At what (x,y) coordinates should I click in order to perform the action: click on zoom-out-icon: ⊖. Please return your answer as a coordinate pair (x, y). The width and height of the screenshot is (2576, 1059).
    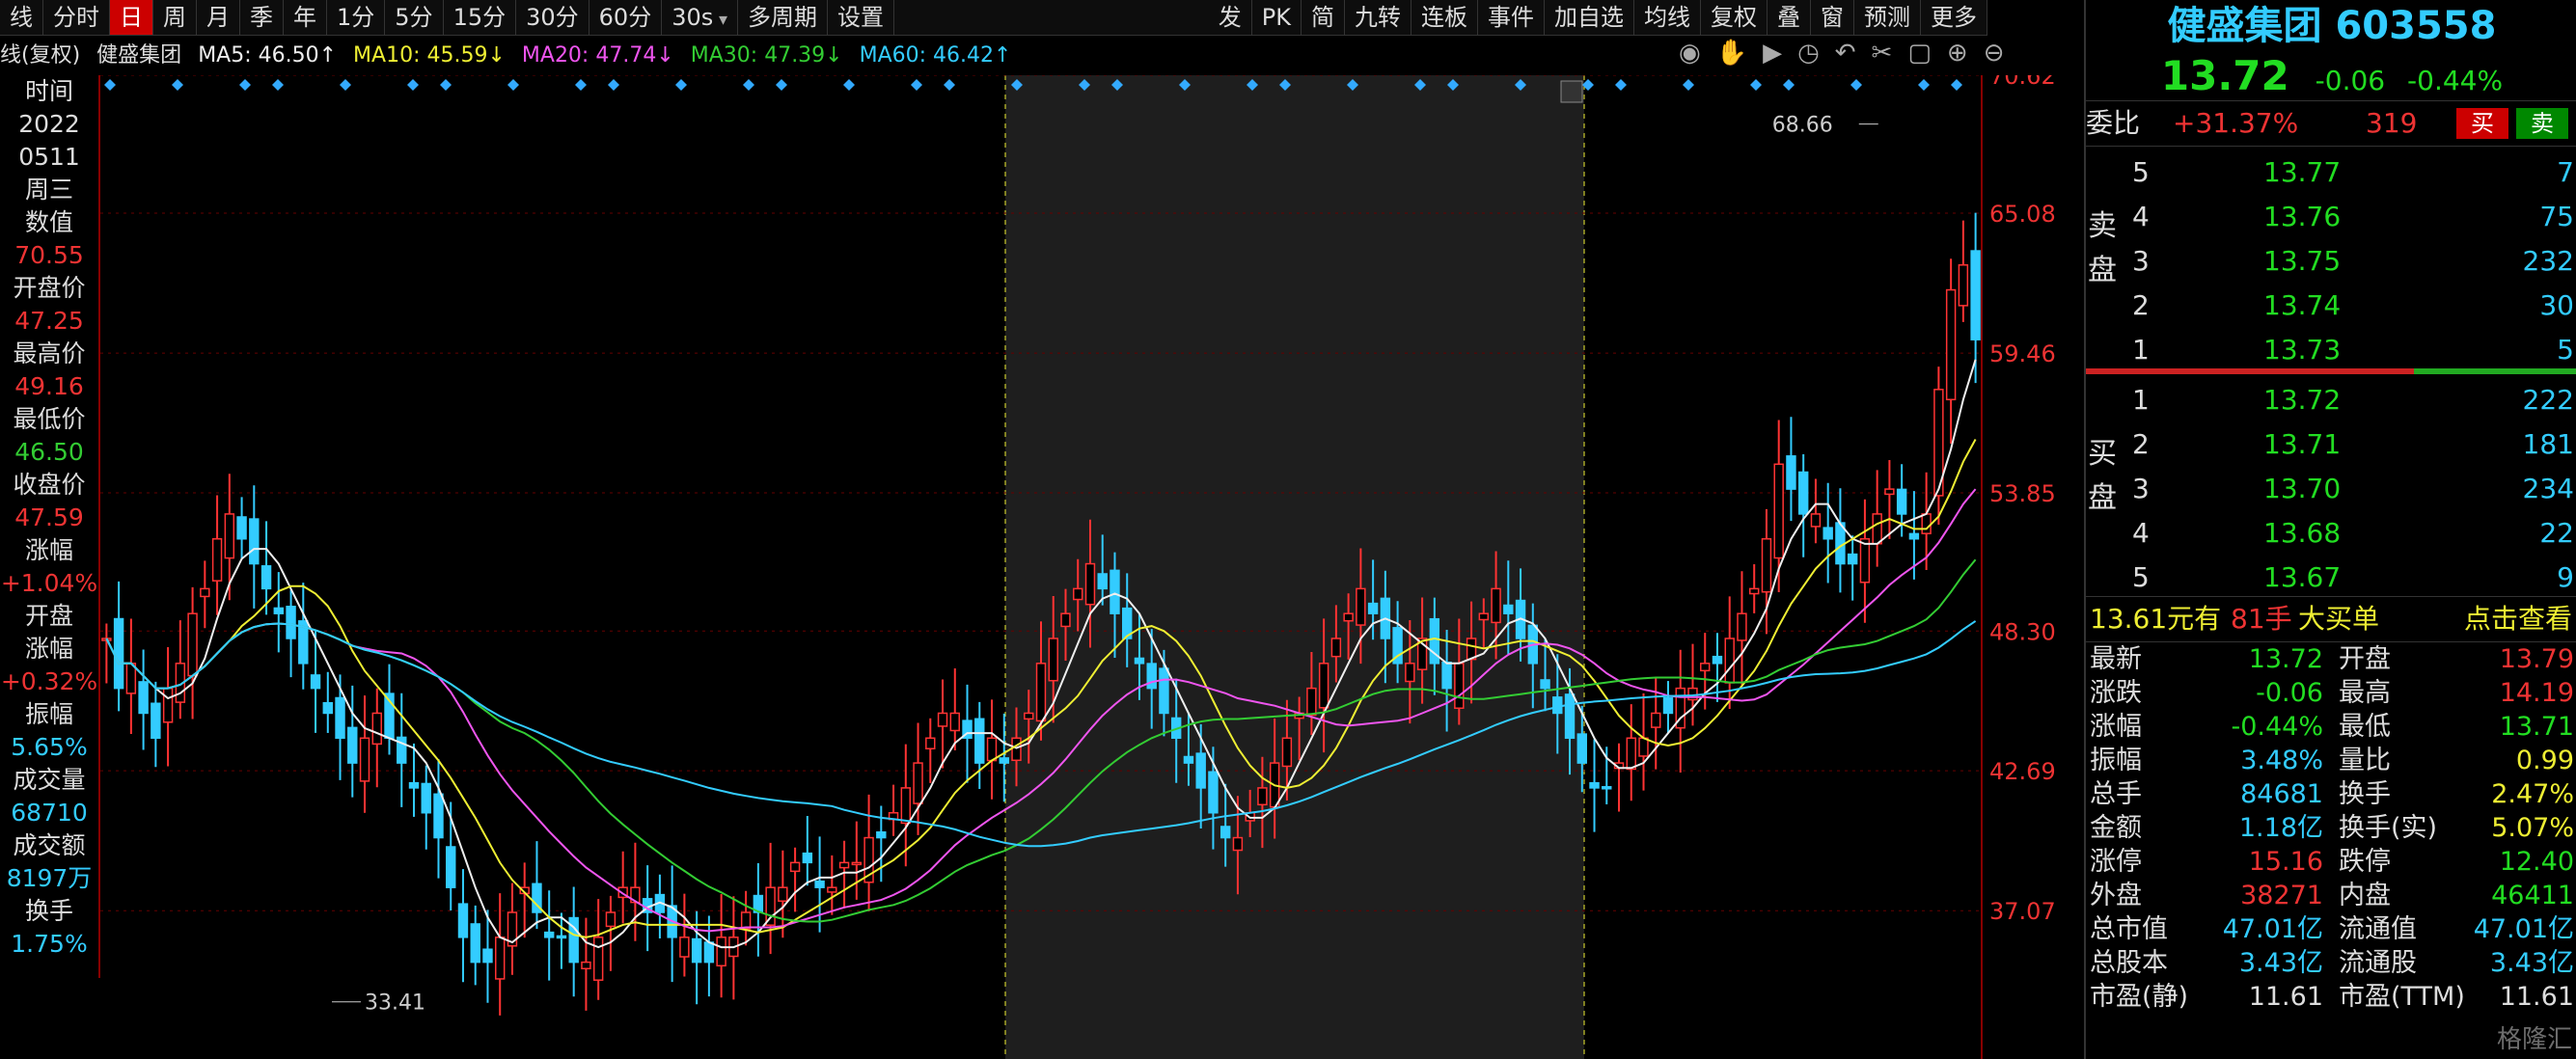
    Looking at the image, I should click on (1994, 53).